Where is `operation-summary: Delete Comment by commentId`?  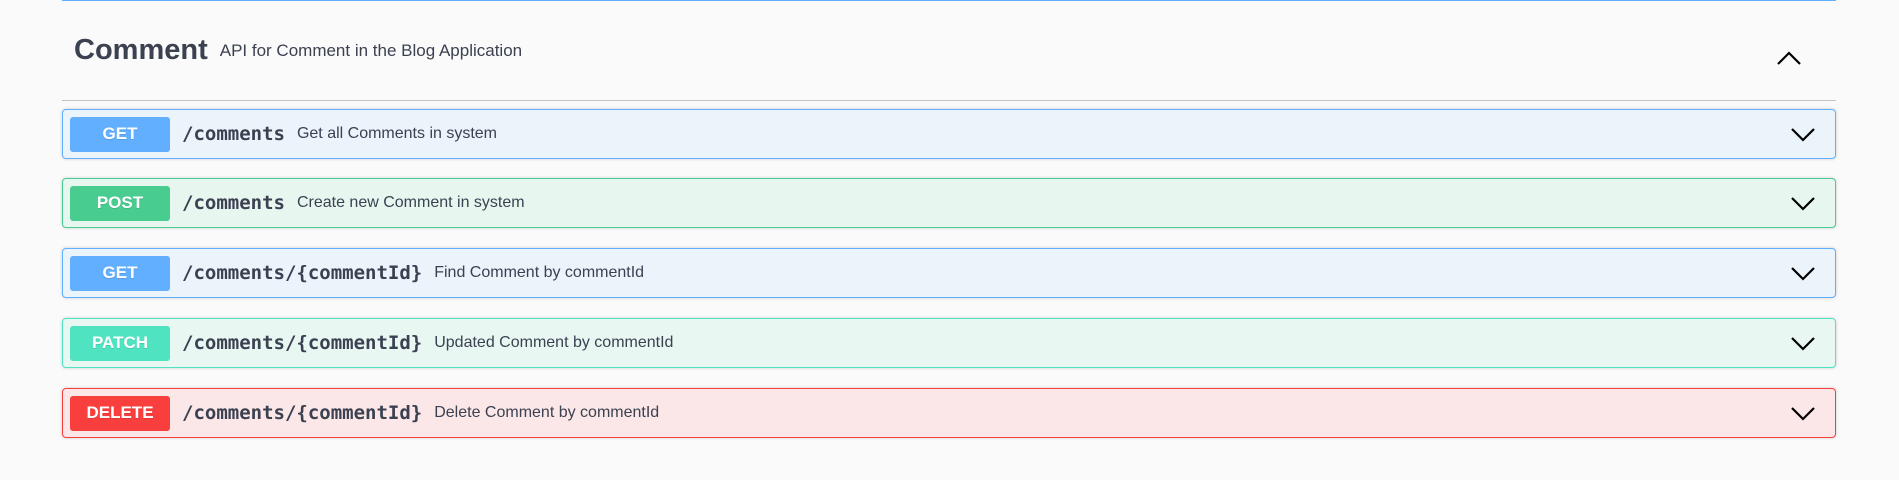
operation-summary: Delete Comment by commentId is located at coordinates (547, 412).